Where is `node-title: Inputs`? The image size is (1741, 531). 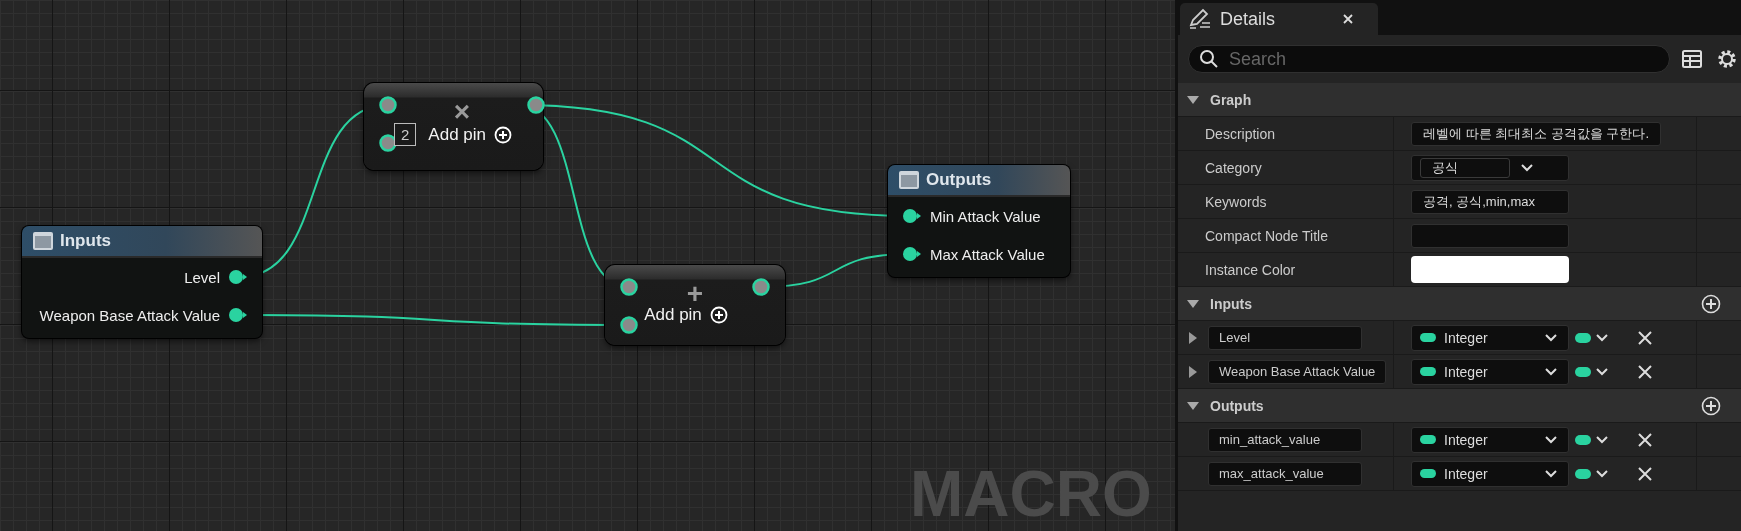 node-title: Inputs is located at coordinates (85, 241).